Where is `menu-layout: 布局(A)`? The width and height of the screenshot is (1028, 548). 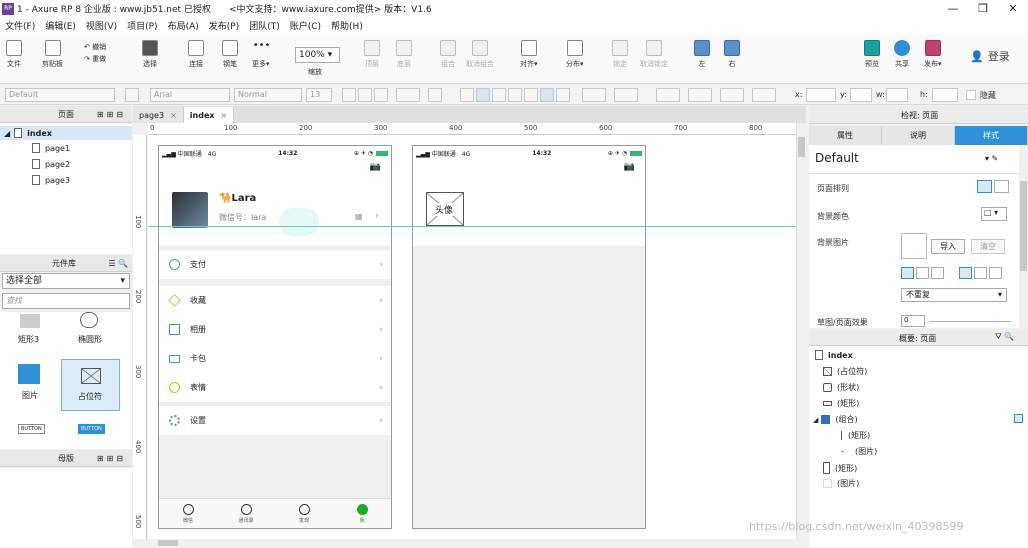 menu-layout: 布局(A) is located at coordinates (183, 25).